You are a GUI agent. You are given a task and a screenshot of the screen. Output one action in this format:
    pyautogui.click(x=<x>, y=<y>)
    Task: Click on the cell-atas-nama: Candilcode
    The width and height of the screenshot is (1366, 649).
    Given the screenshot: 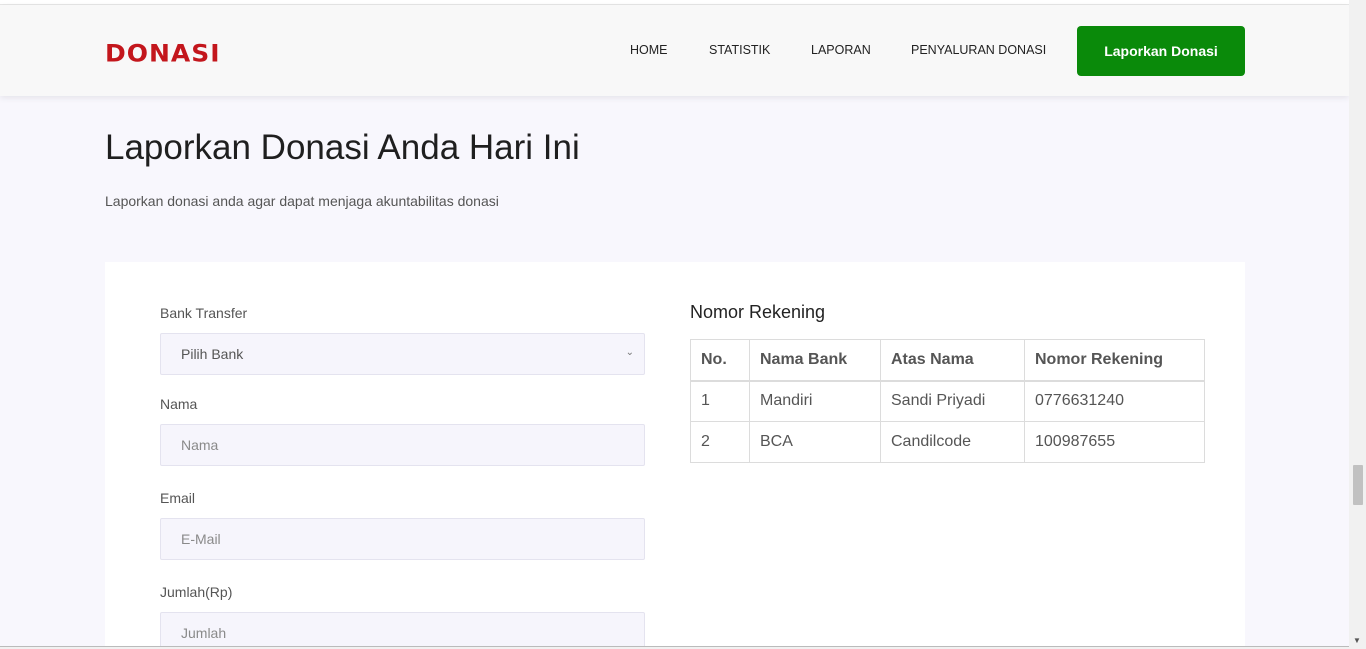 What is the action you would take?
    pyautogui.click(x=952, y=442)
    